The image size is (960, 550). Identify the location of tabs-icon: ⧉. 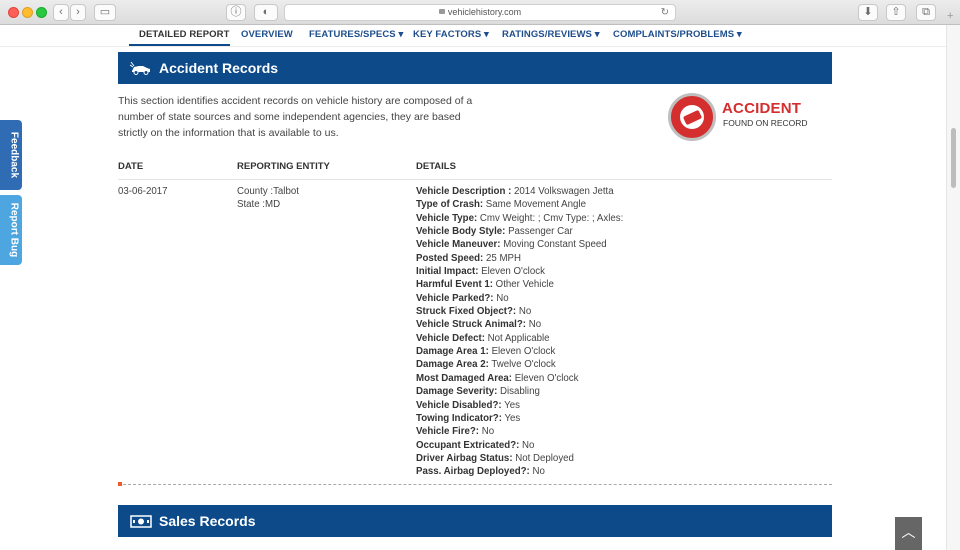
(926, 12).